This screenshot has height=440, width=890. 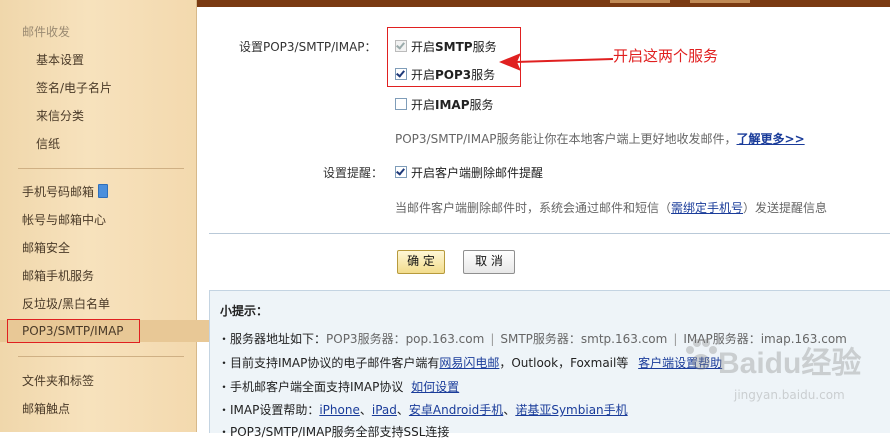 I want to click on reminder-option-label: 开启客户端删除邮件提醒, so click(x=477, y=173).